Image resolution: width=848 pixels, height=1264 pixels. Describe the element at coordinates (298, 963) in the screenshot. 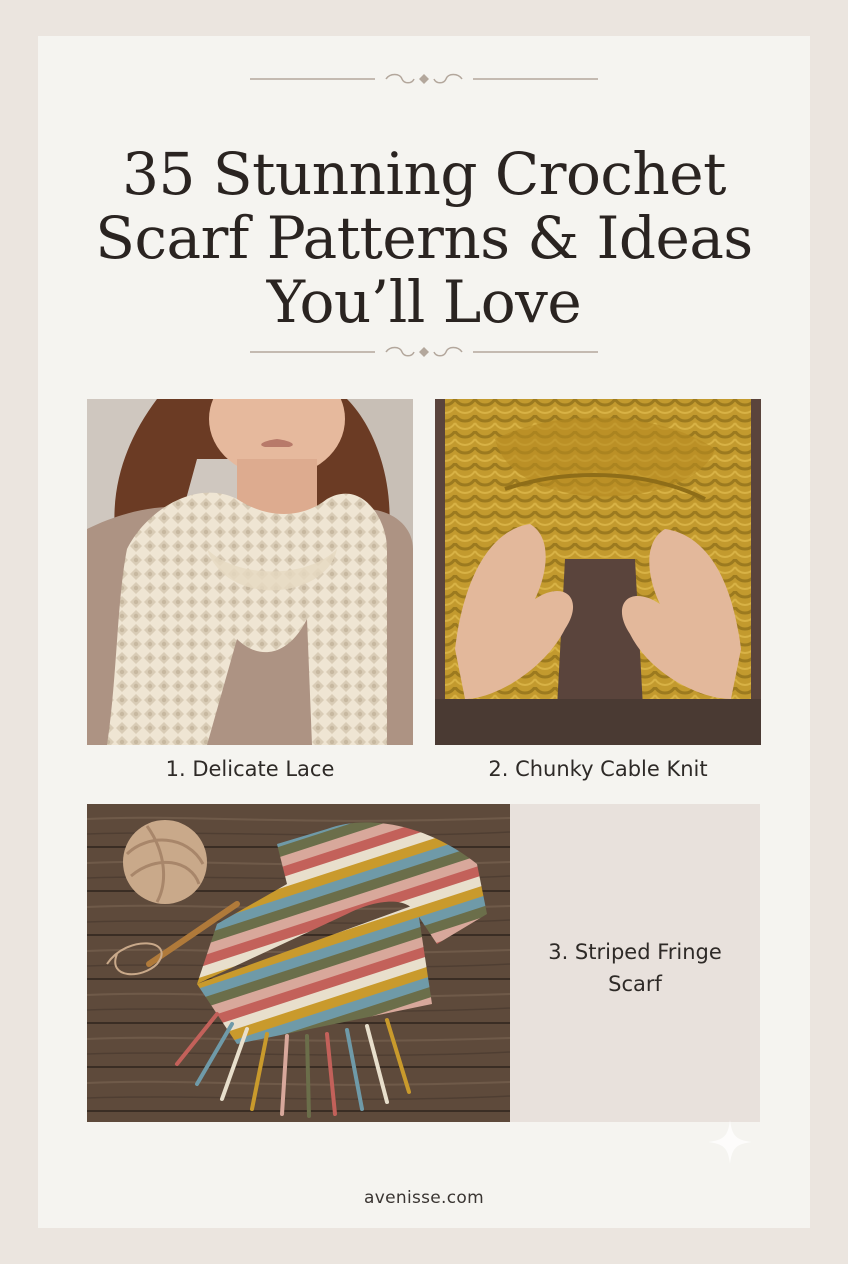

I see `striped-fringe-scarf-photo` at that location.